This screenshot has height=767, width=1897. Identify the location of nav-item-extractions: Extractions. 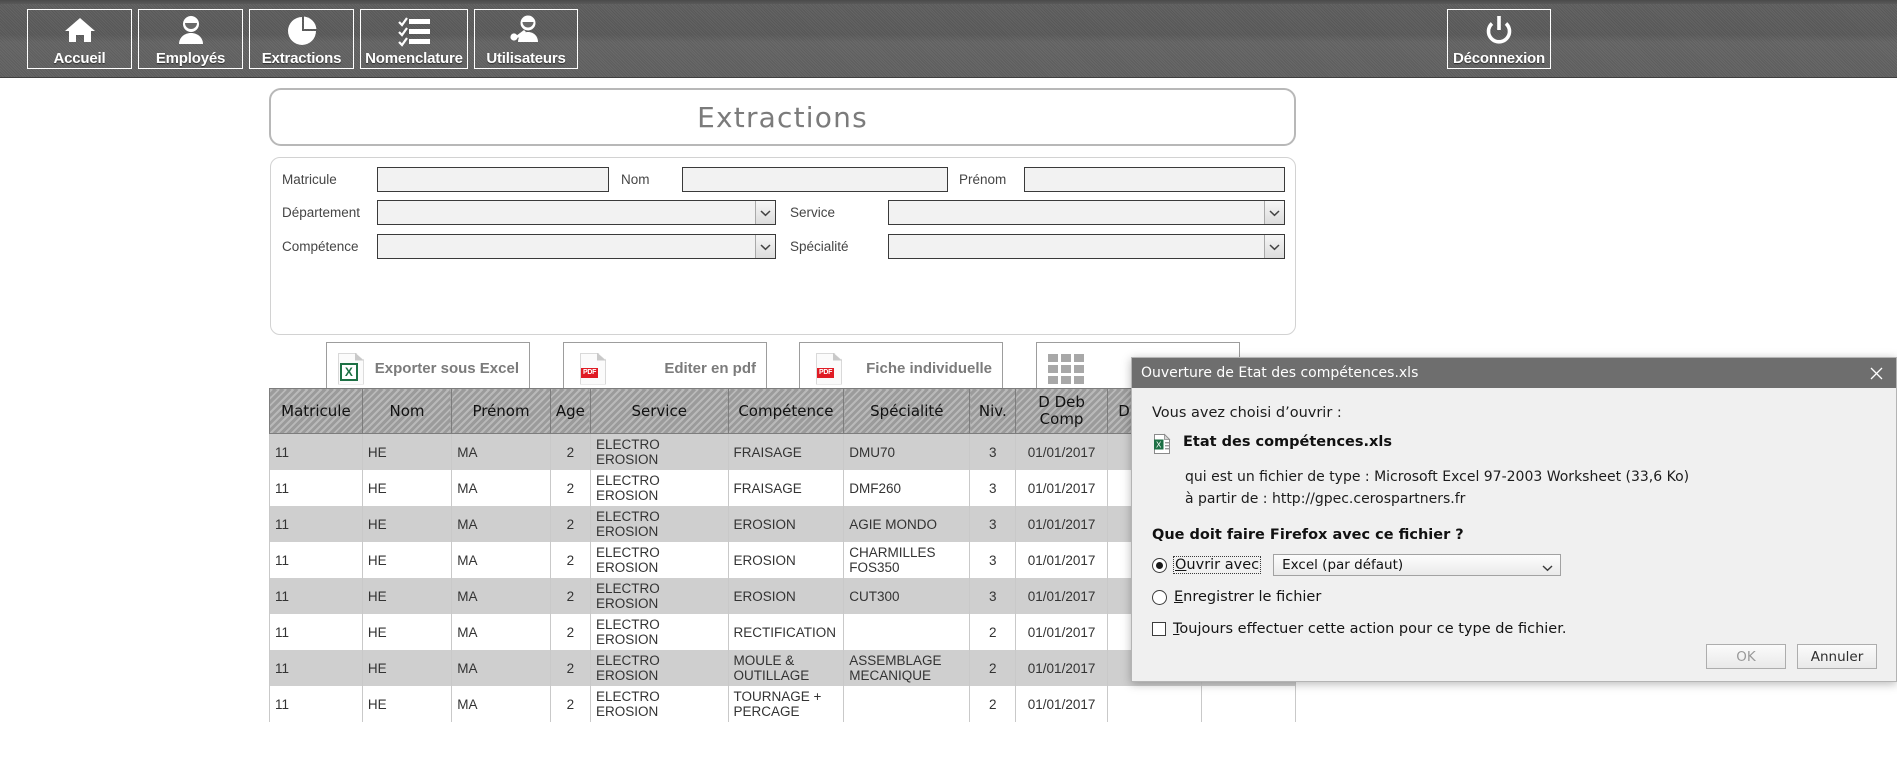
(301, 39).